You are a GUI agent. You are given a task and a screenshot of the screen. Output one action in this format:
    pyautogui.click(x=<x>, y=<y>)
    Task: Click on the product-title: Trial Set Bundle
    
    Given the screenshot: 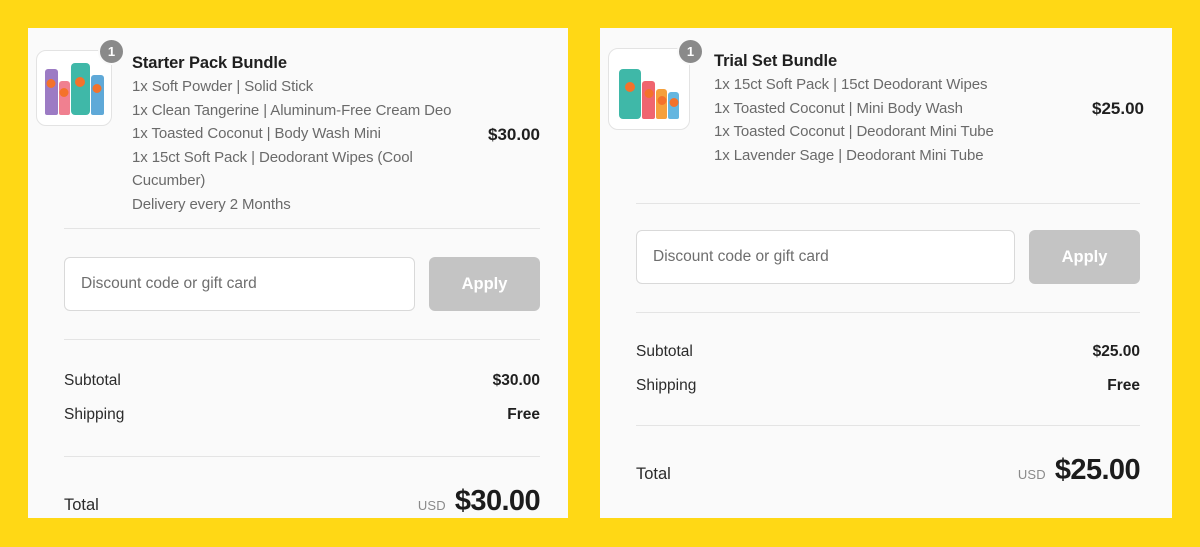 What is the action you would take?
    pyautogui.click(x=776, y=61)
    